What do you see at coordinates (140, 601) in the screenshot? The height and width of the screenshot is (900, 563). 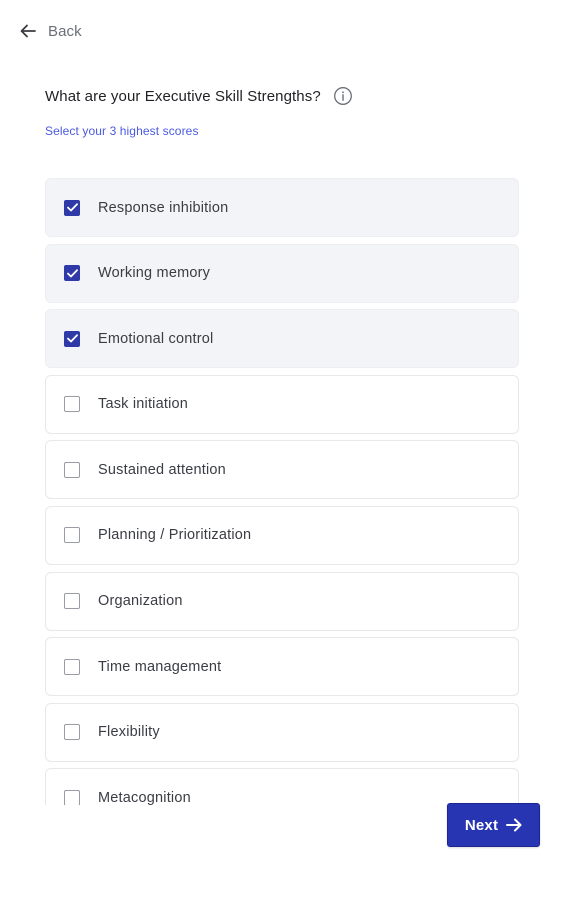 I see `skill-option-label: Organization` at bounding box center [140, 601].